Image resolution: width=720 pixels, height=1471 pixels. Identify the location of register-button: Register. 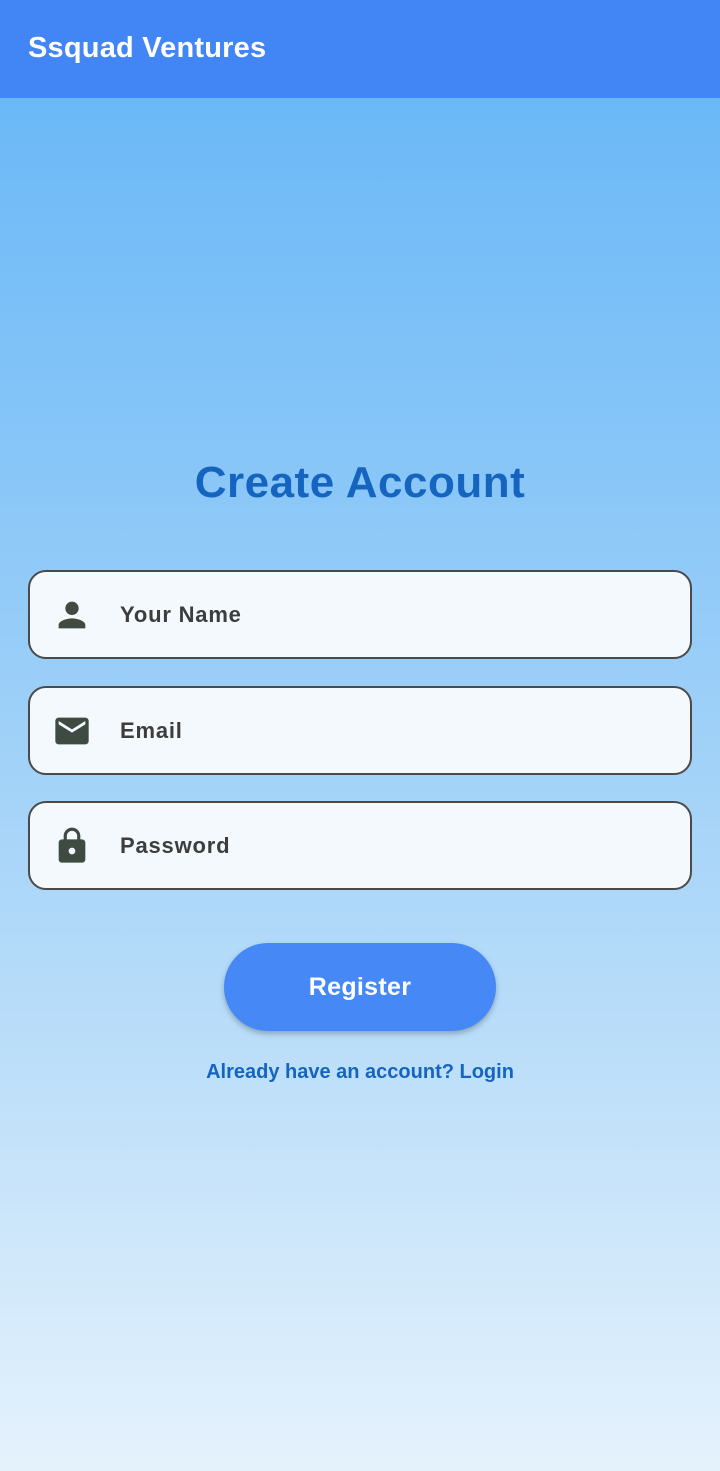
(360, 987).